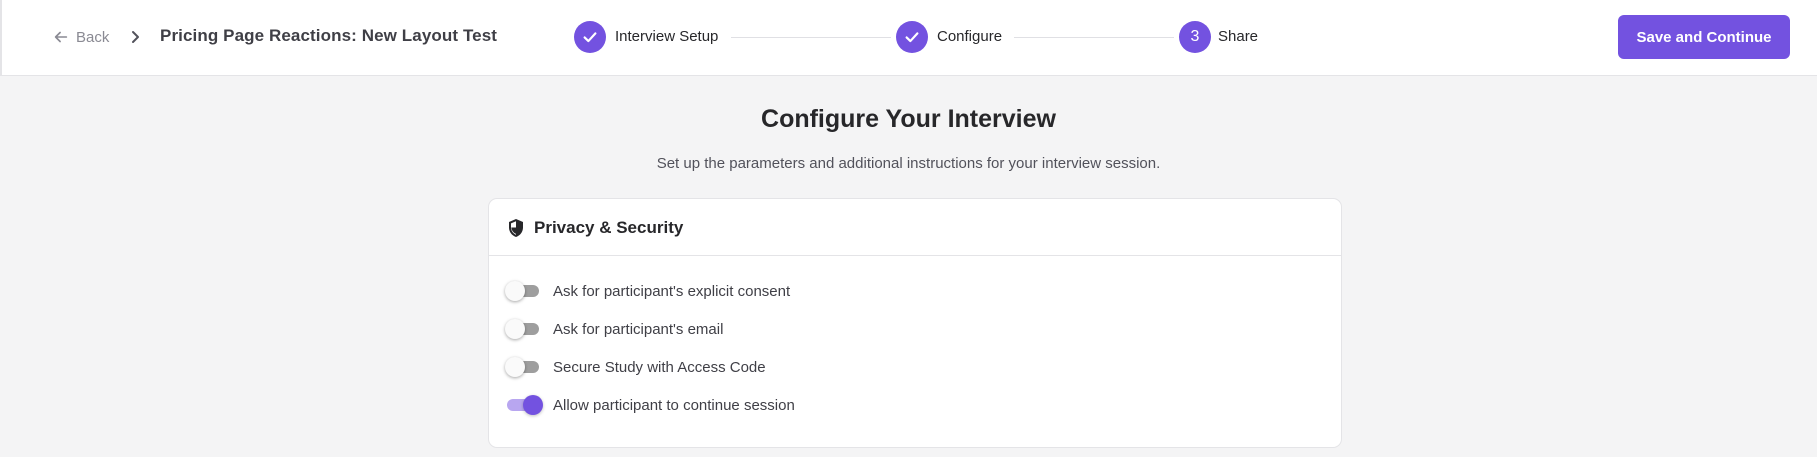  Describe the element at coordinates (329, 35) in the screenshot. I see `page-title: Pricing Page Reactions: New Layout Test` at that location.